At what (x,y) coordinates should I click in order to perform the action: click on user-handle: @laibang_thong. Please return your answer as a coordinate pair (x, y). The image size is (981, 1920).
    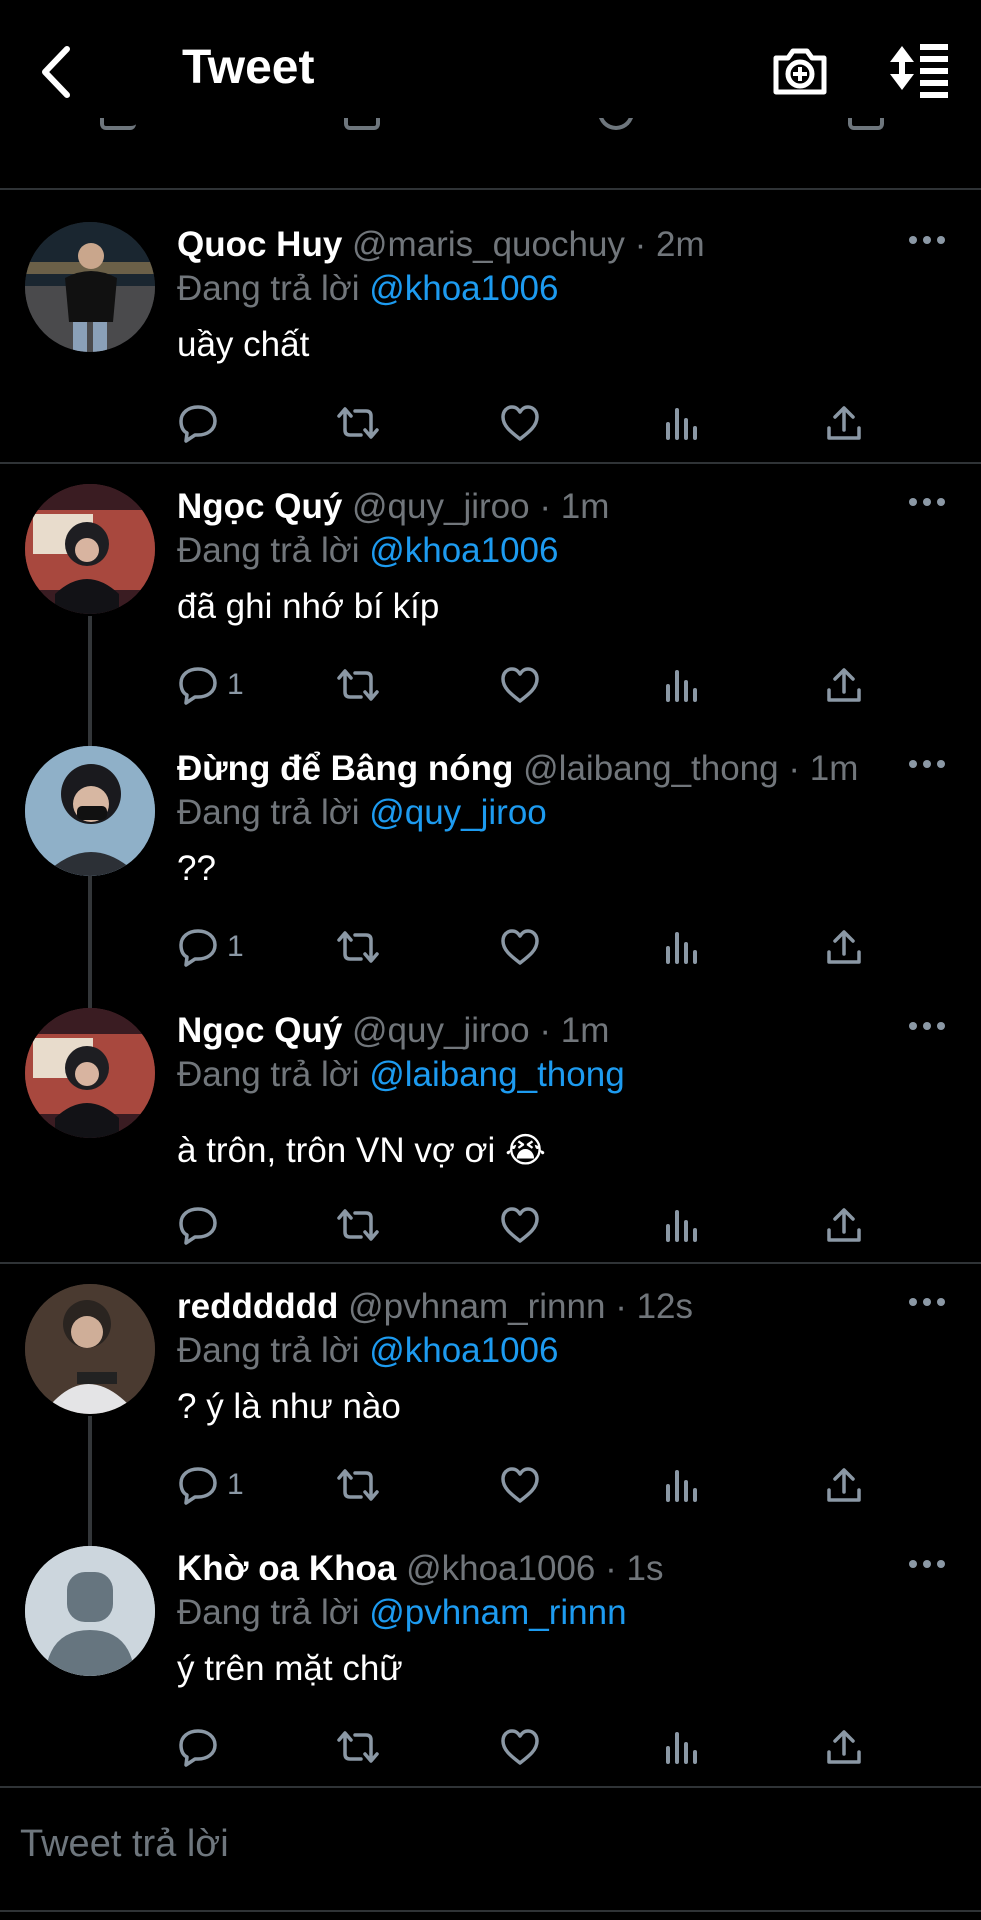
    Looking at the image, I should click on (650, 768).